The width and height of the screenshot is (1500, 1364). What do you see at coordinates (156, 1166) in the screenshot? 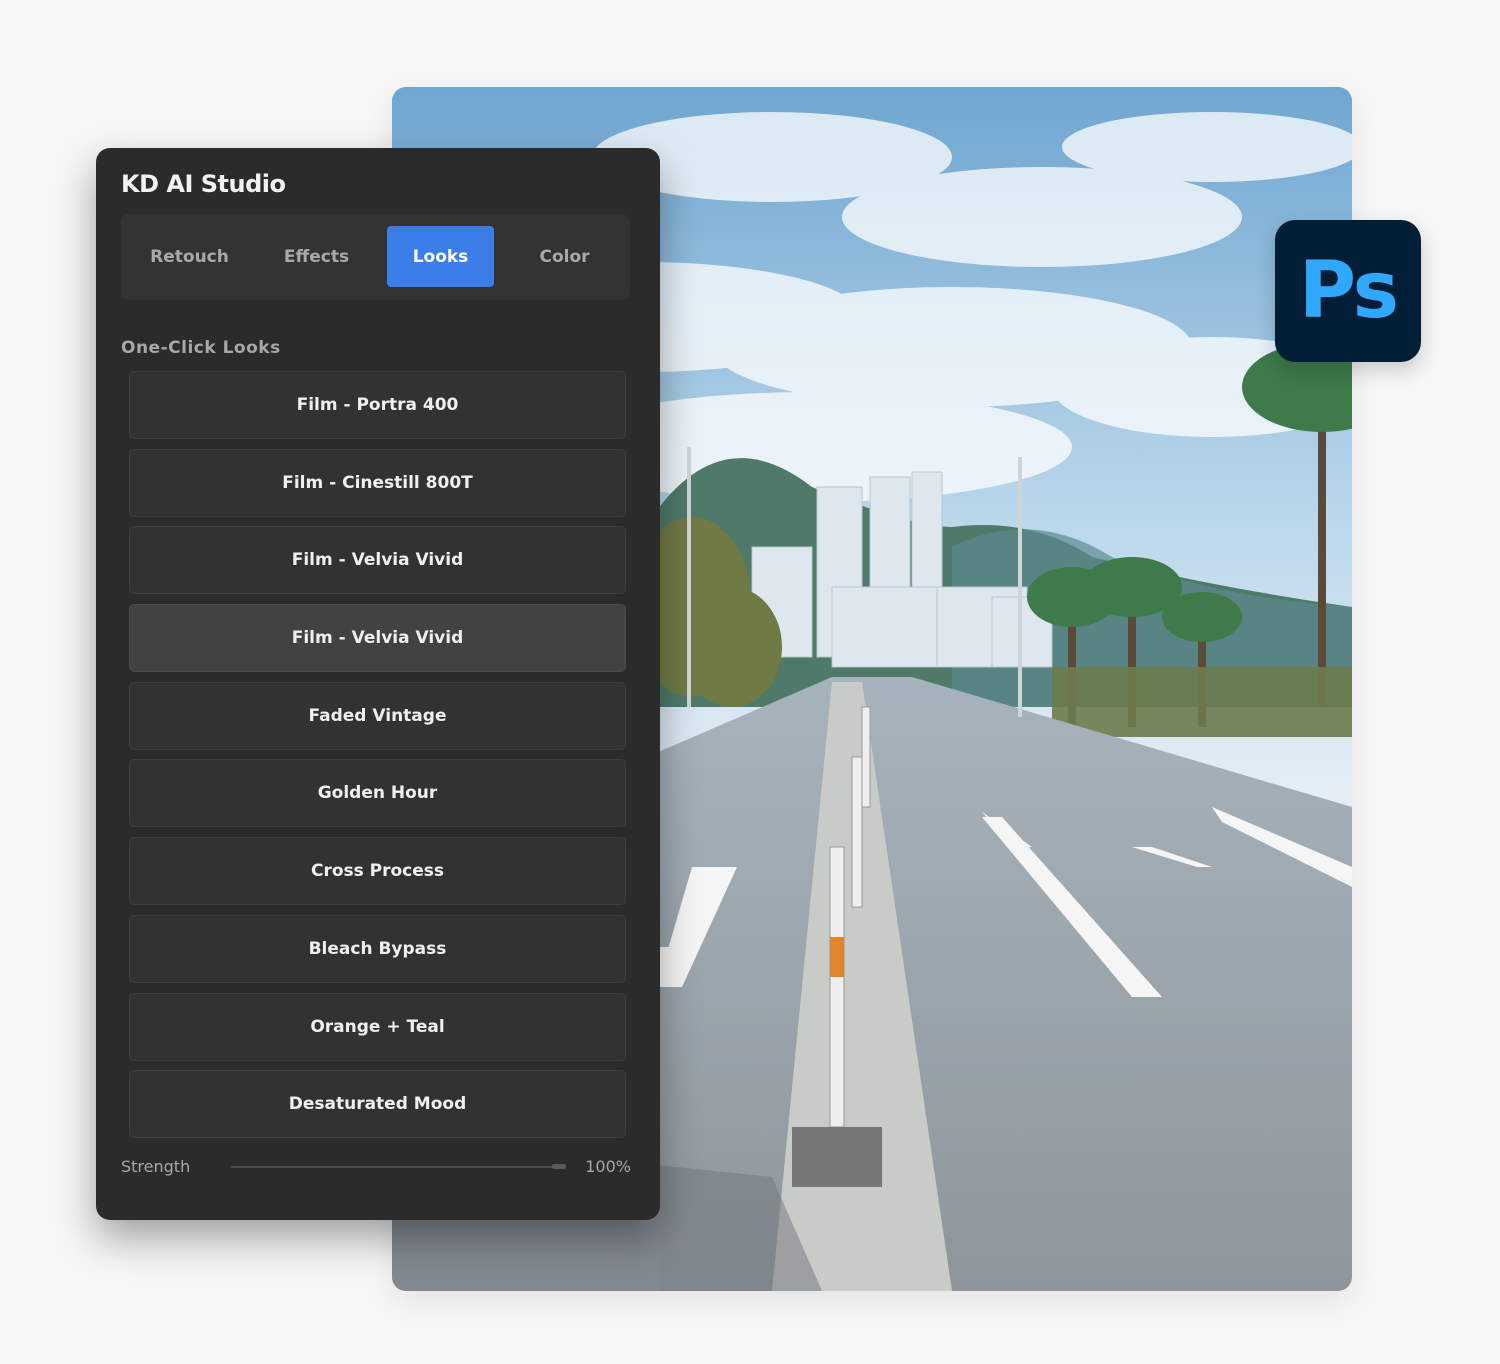
I see `strength-label: Strength` at bounding box center [156, 1166].